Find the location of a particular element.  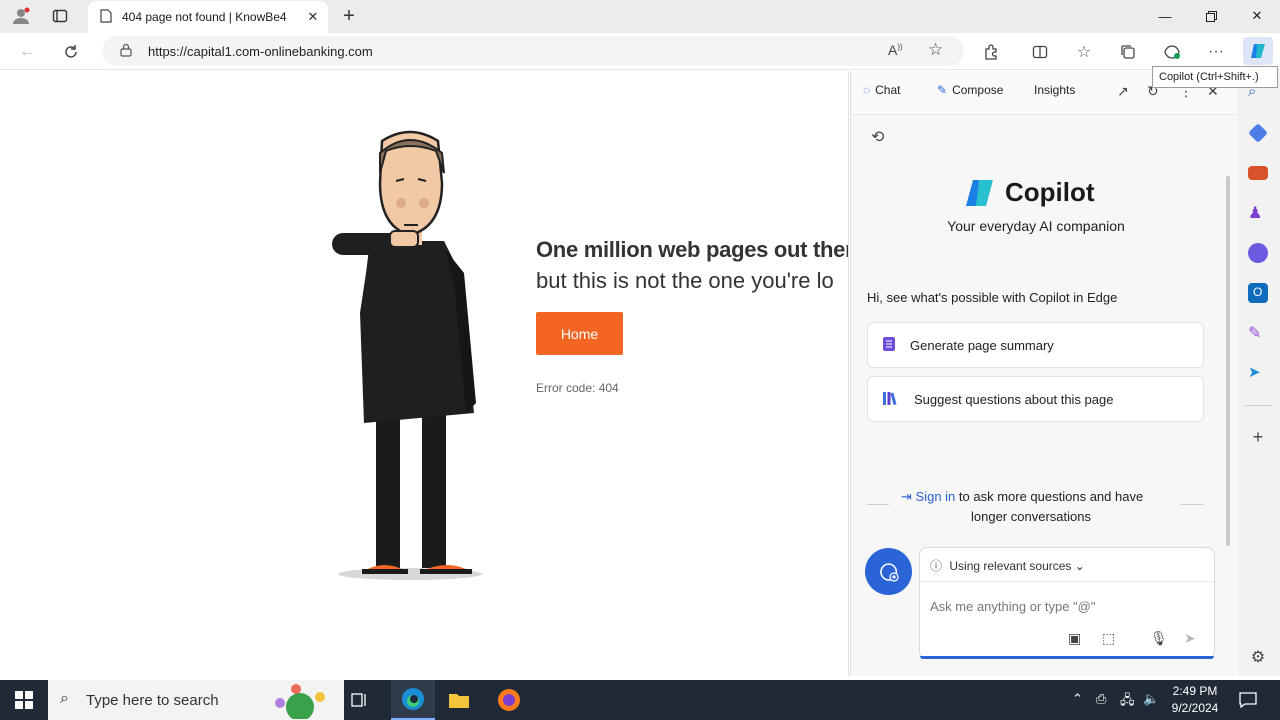

tab-insights: Insights is located at coordinates (1054, 90).